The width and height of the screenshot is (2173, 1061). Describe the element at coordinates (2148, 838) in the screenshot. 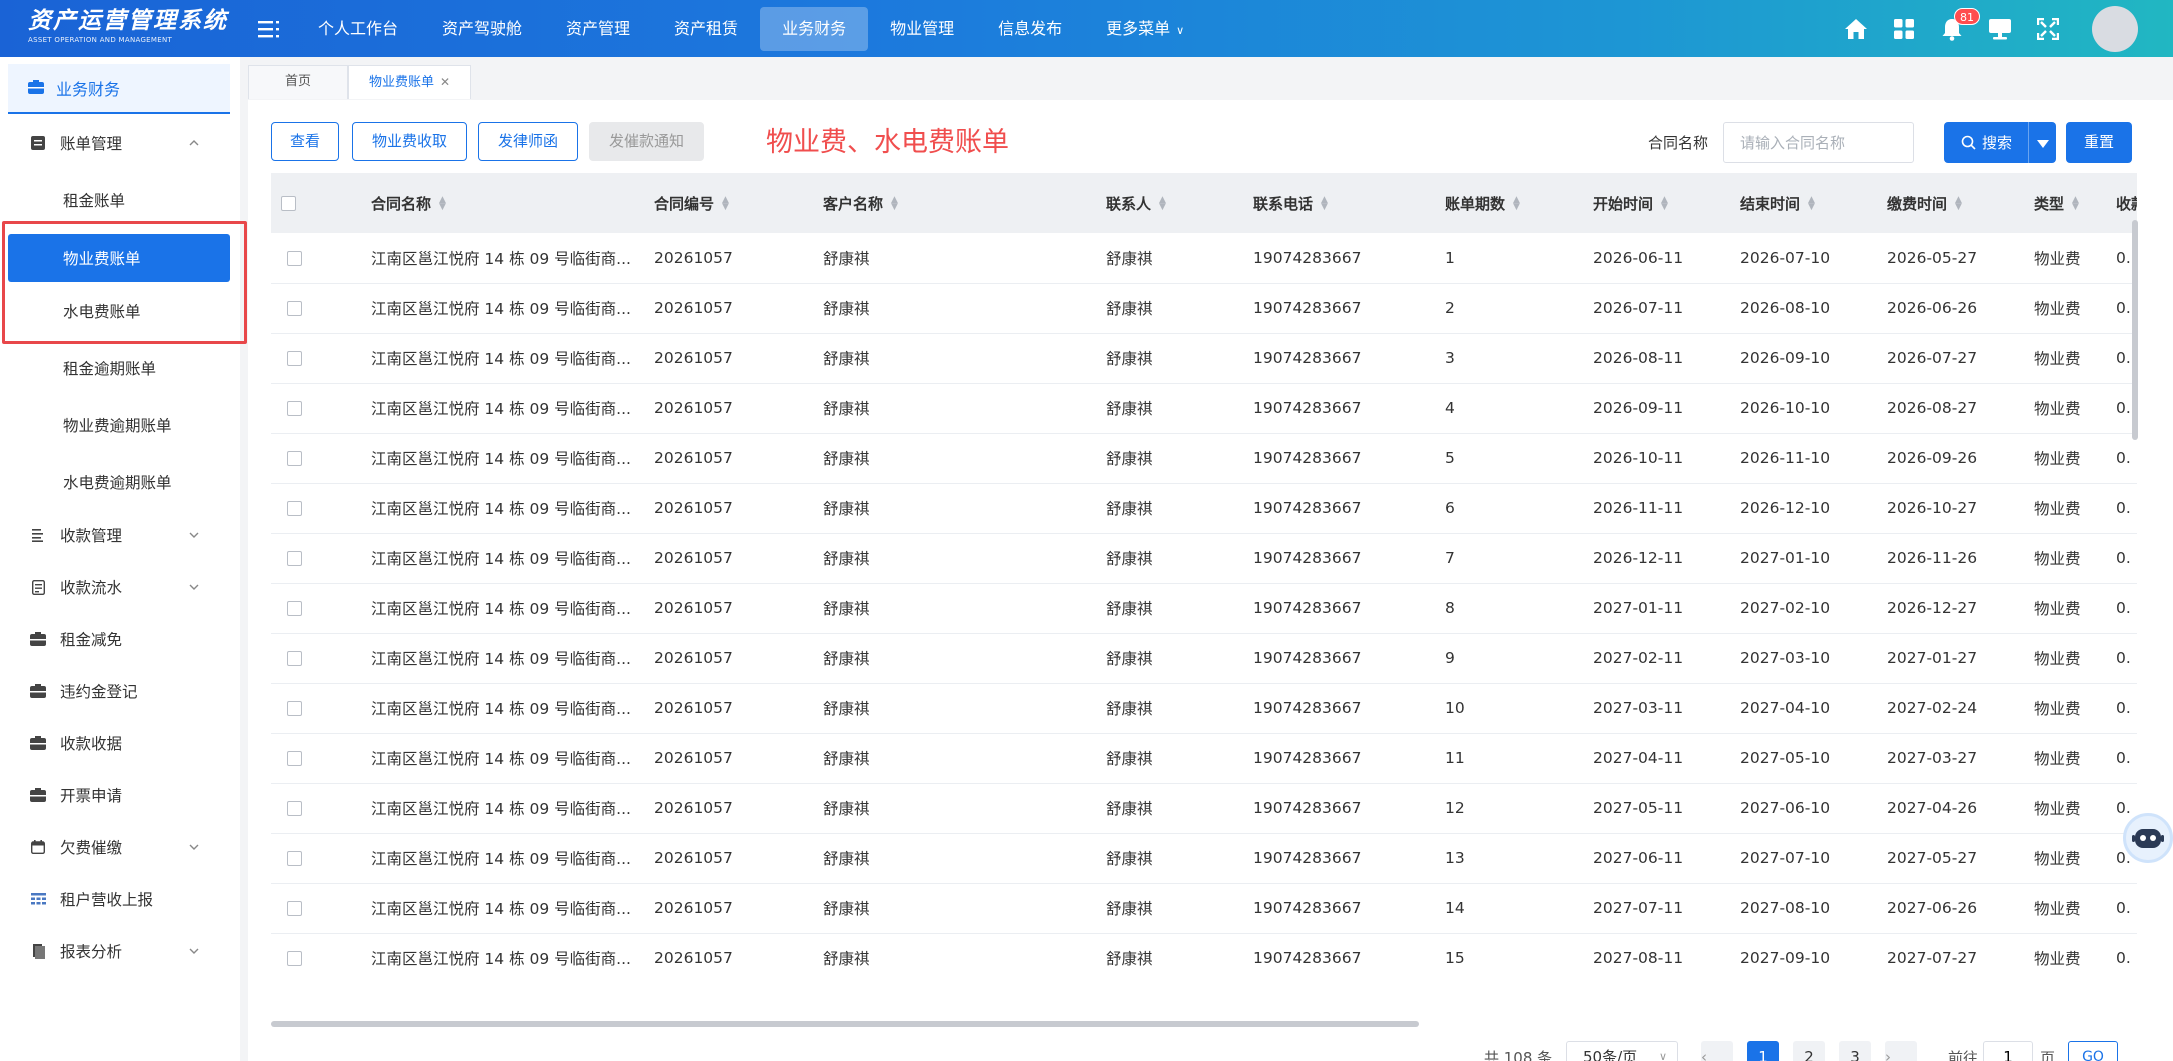

I see `assistant-robot-icon` at that location.